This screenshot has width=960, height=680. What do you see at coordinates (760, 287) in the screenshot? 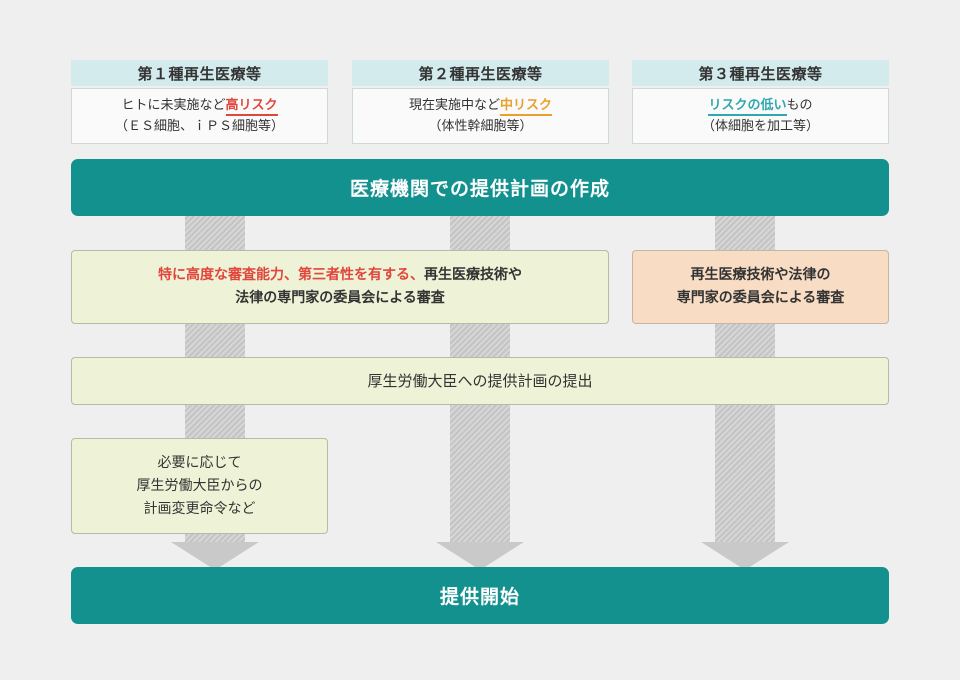
I see `committee-review-box: 再生医療技術や法律の 専門家の委員会による審査` at bounding box center [760, 287].